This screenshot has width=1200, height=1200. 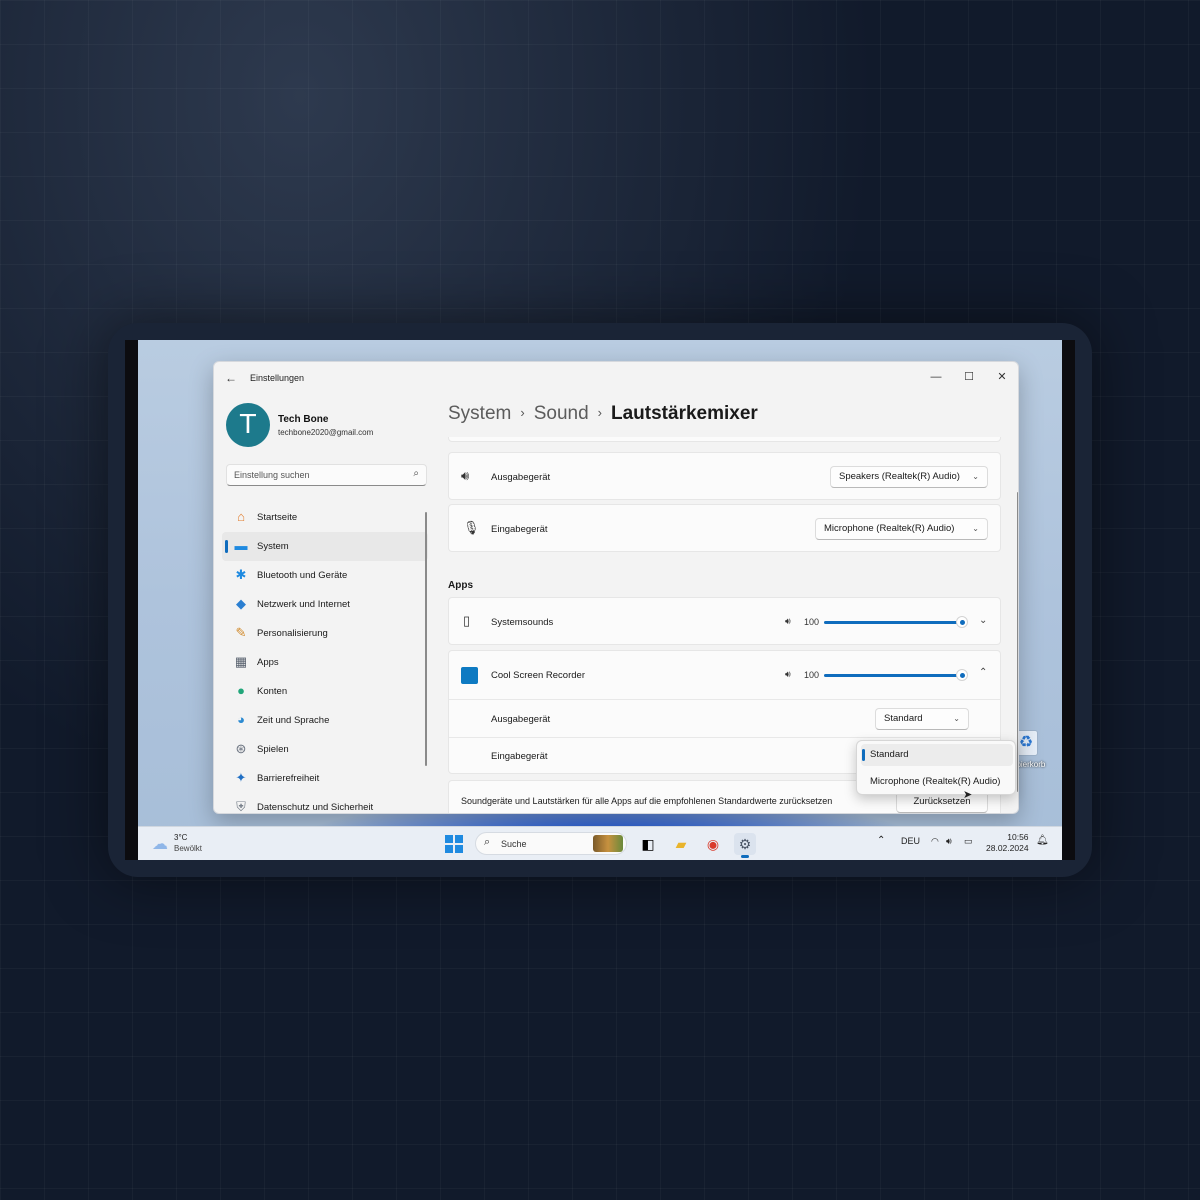 What do you see at coordinates (521, 719) in the screenshot?
I see `recorder-output-label: Ausgabegerät` at bounding box center [521, 719].